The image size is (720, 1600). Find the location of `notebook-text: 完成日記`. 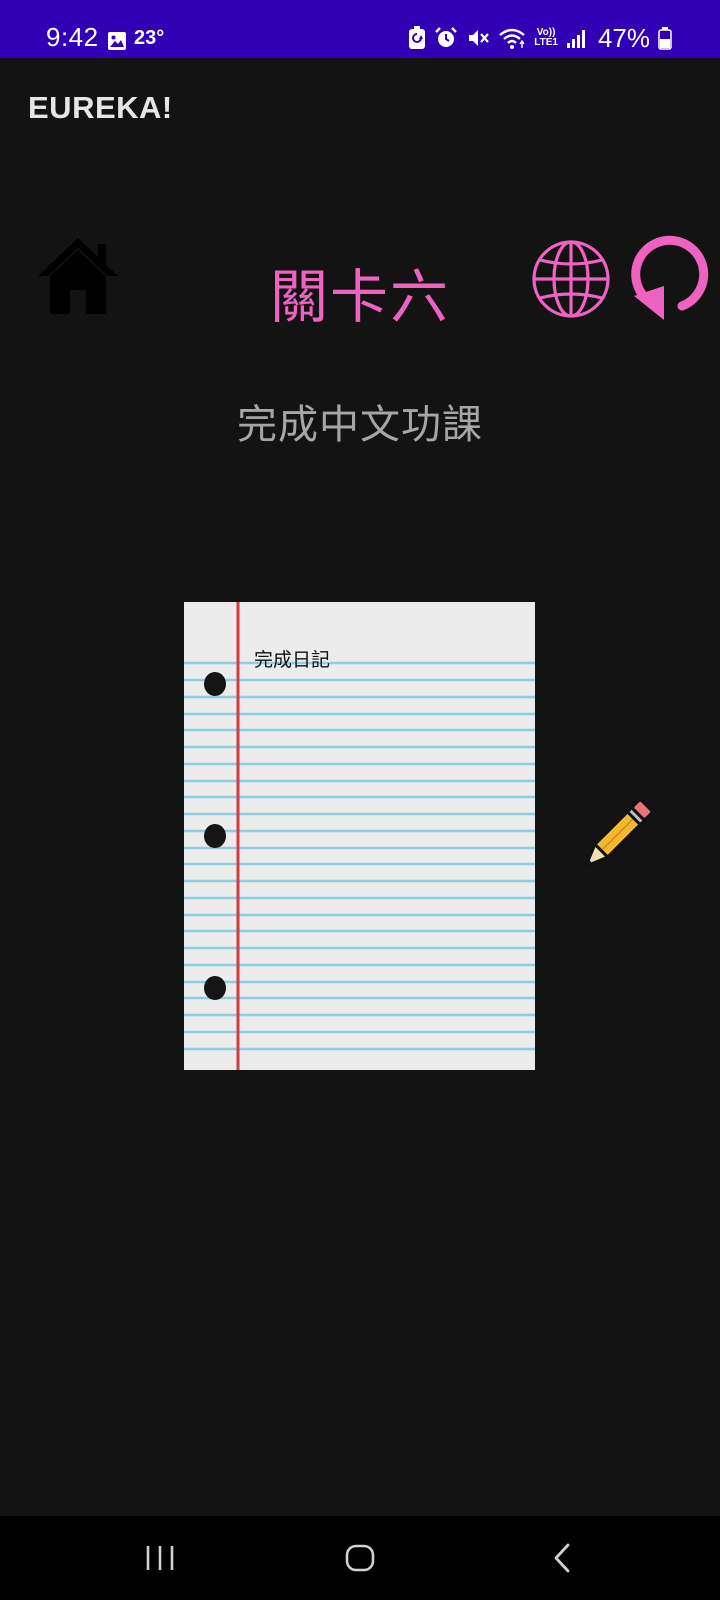

notebook-text: 完成日記 is located at coordinates (292, 660).